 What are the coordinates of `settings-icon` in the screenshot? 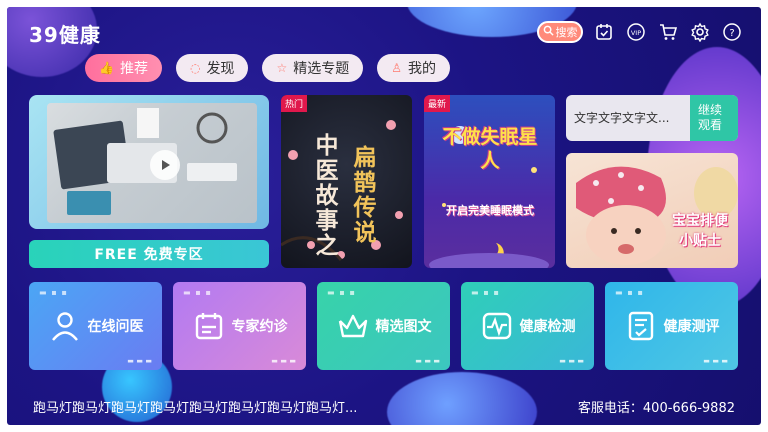 It's located at (700, 32).